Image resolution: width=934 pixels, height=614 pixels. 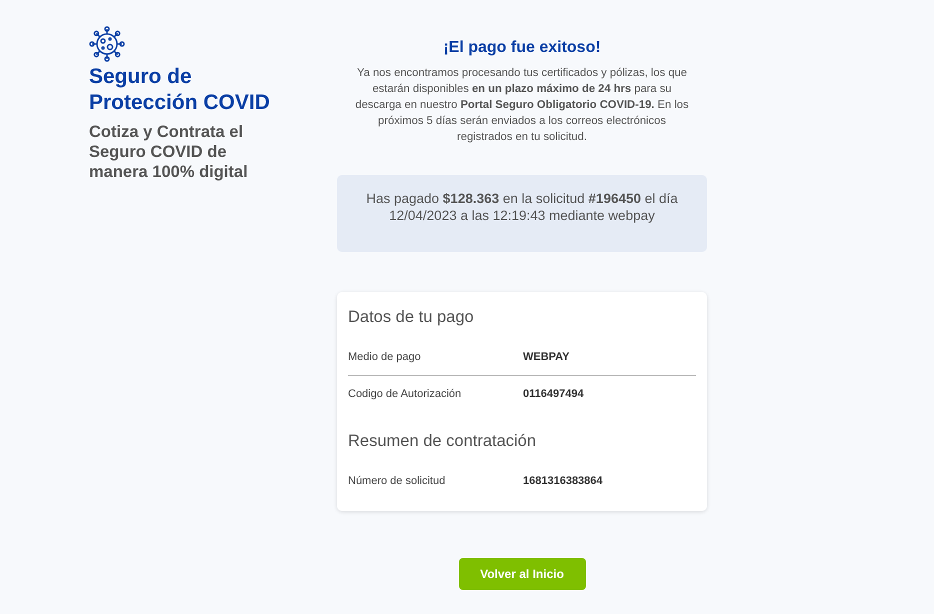 What do you see at coordinates (405, 394) in the screenshot?
I see `field-label: Codigo de Autorización` at bounding box center [405, 394].